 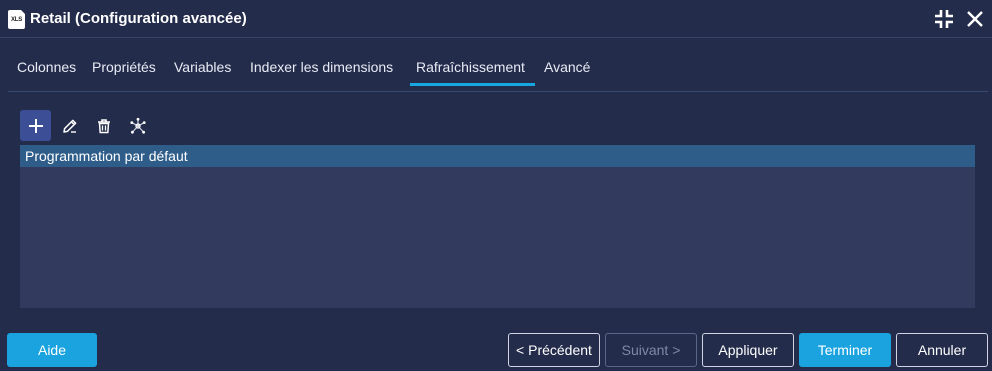 What do you see at coordinates (124, 68) in the screenshot?
I see `tab-proprietes: Propriétés` at bounding box center [124, 68].